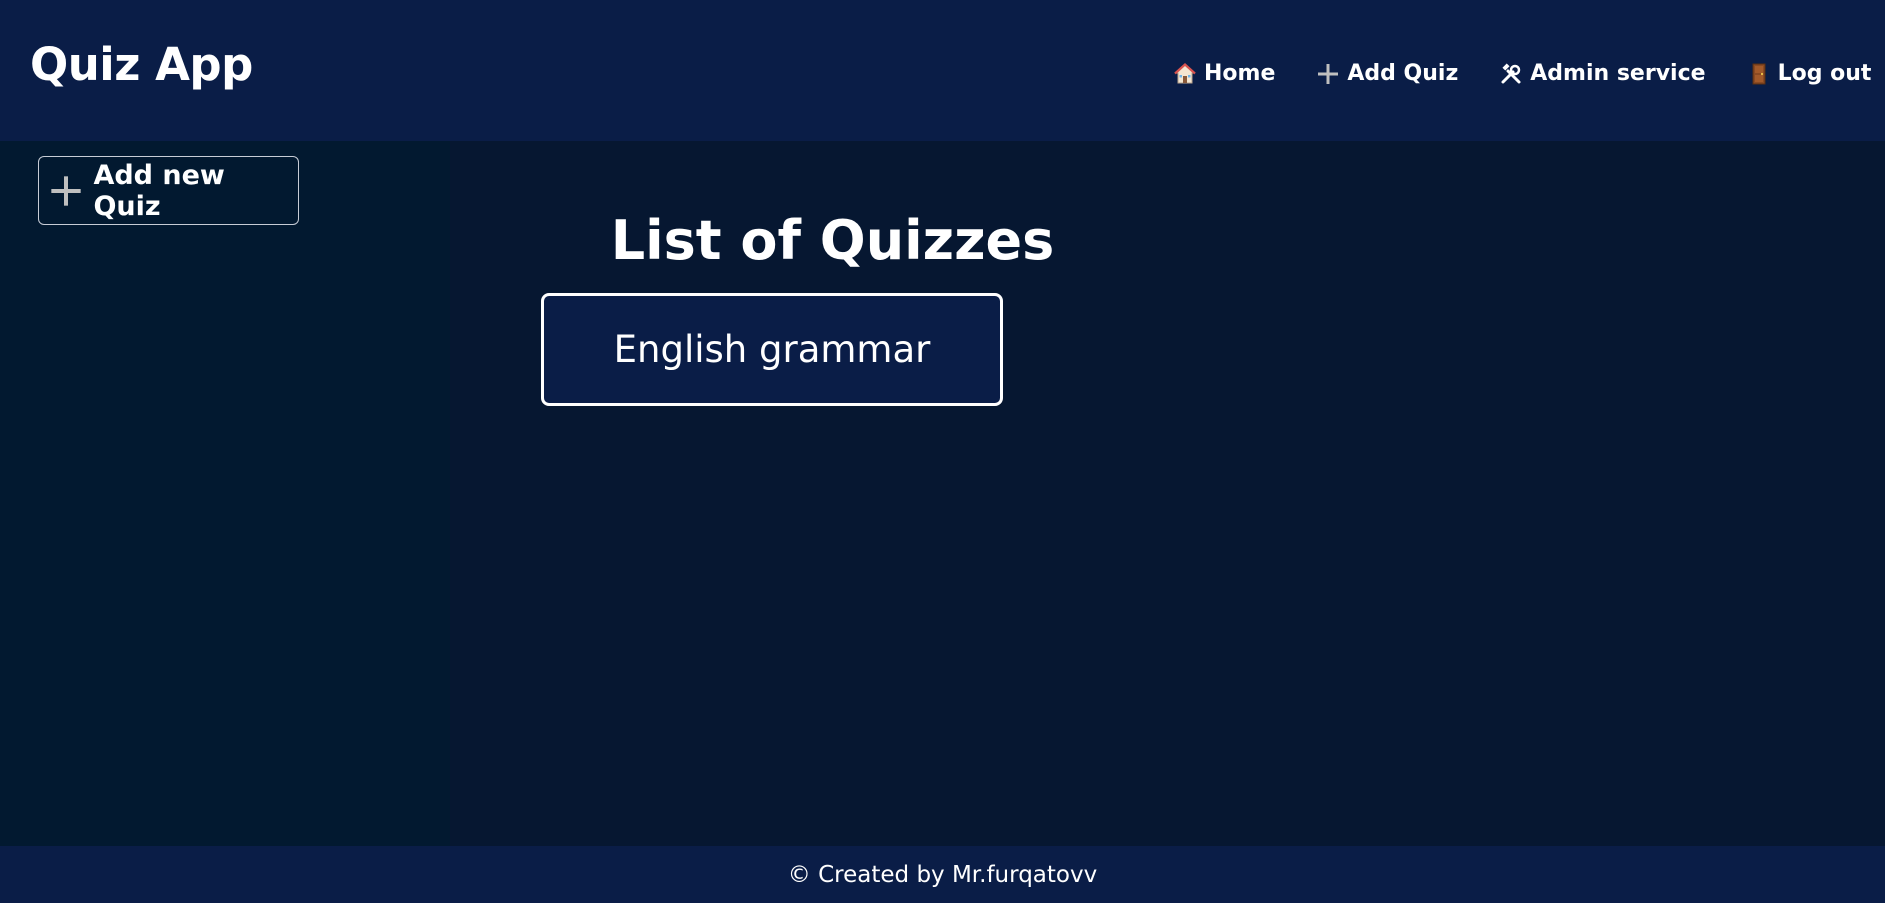 The height and width of the screenshot is (903, 1885). I want to click on add-new-quiz-button: Add new Quiz, so click(168, 190).